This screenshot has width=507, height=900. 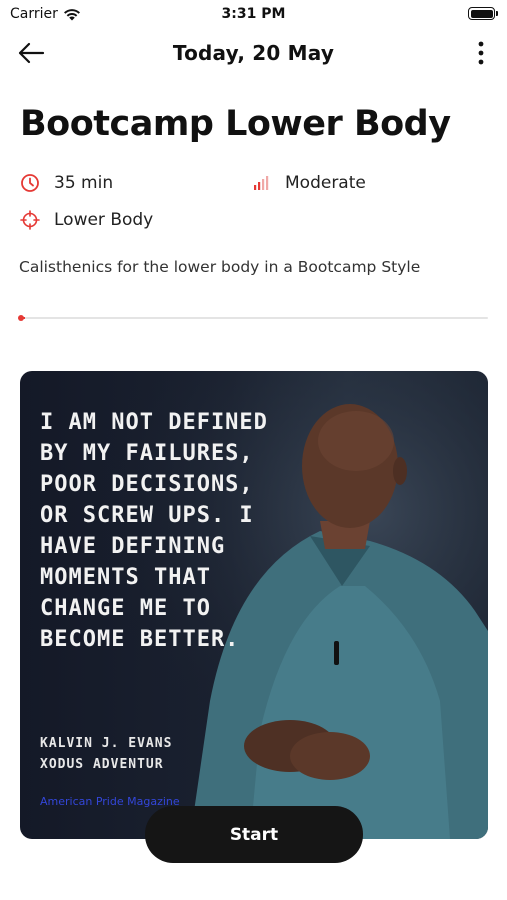 What do you see at coordinates (253, 318) in the screenshot?
I see `progress-bar` at bounding box center [253, 318].